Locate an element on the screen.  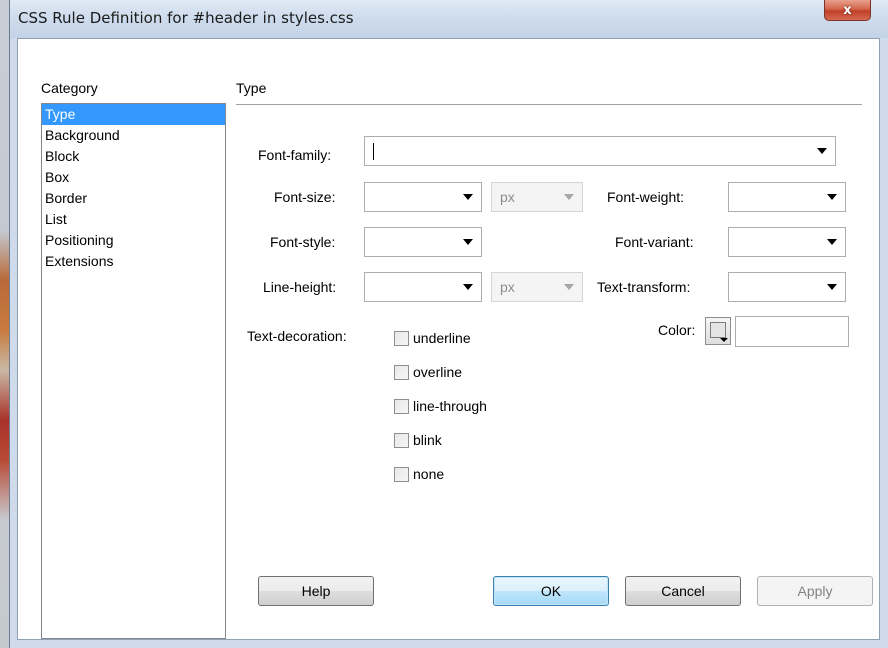
text-caret is located at coordinates (373, 151).